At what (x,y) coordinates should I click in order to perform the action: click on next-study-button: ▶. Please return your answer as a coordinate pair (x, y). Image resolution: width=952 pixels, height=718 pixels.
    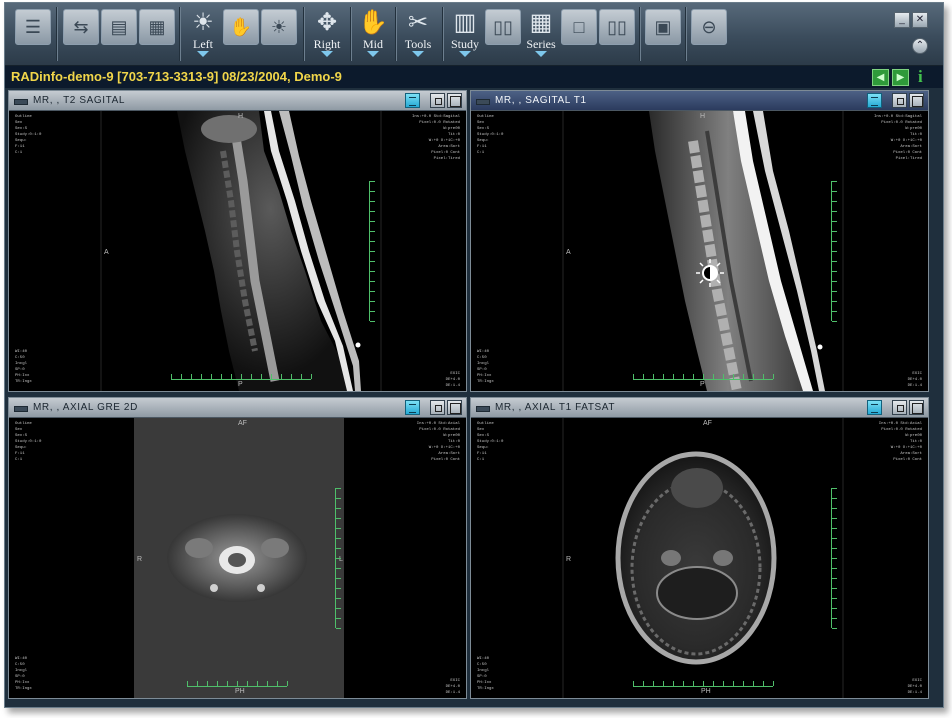
    Looking at the image, I should click on (900, 77).